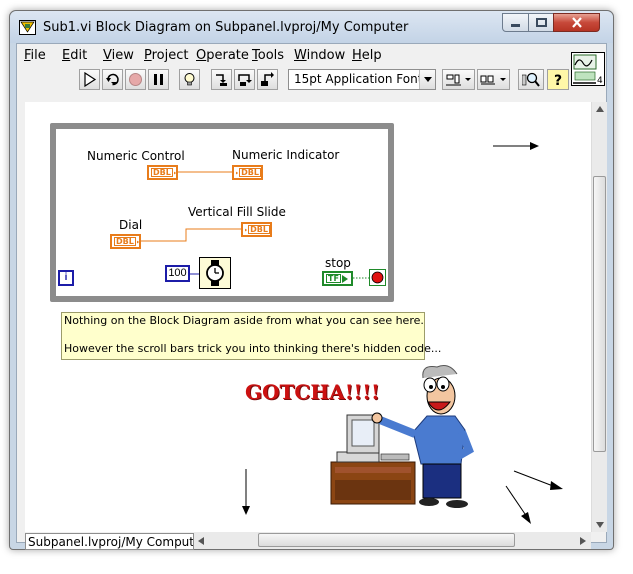  Describe the element at coordinates (402, 436) in the screenshot. I see `laughing-man-at-computer-illustration` at that location.